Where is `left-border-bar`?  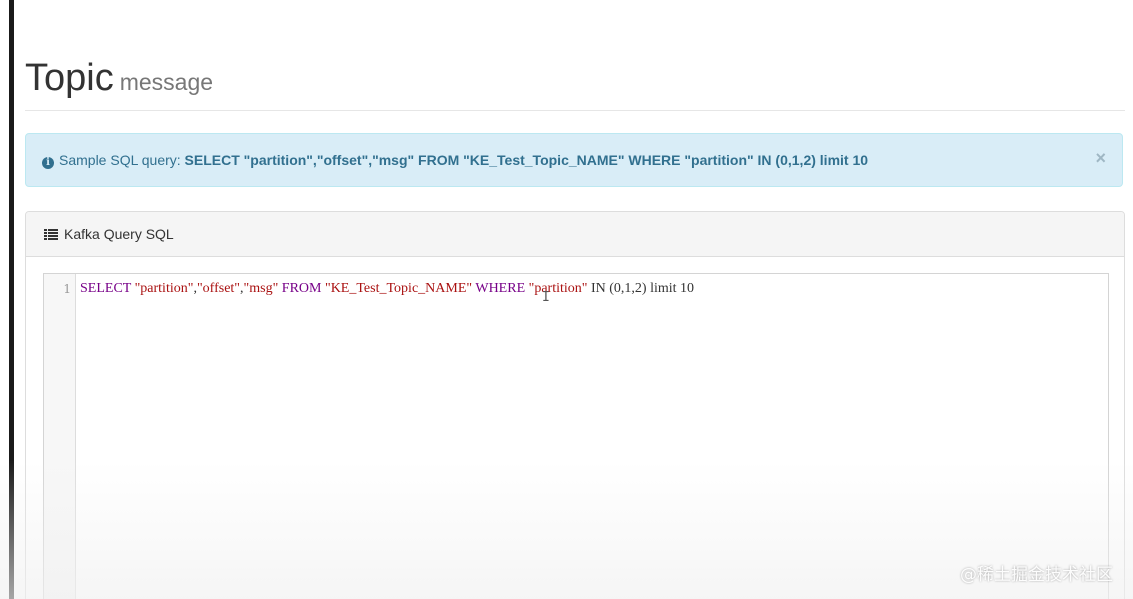
left-border-bar is located at coordinates (11, 299).